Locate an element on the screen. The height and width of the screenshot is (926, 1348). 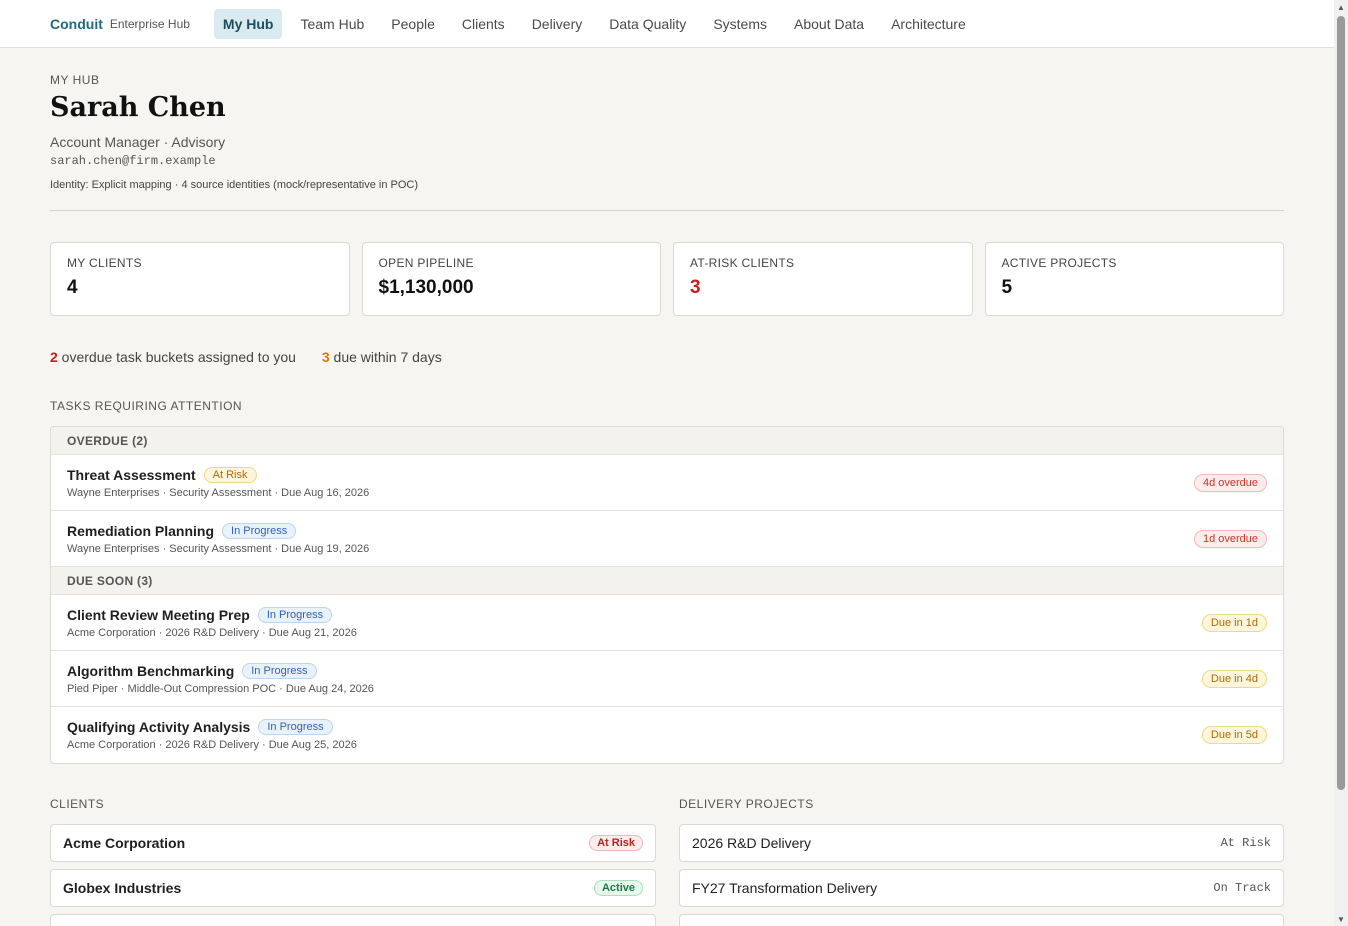
project-row is located at coordinates (981, 920).